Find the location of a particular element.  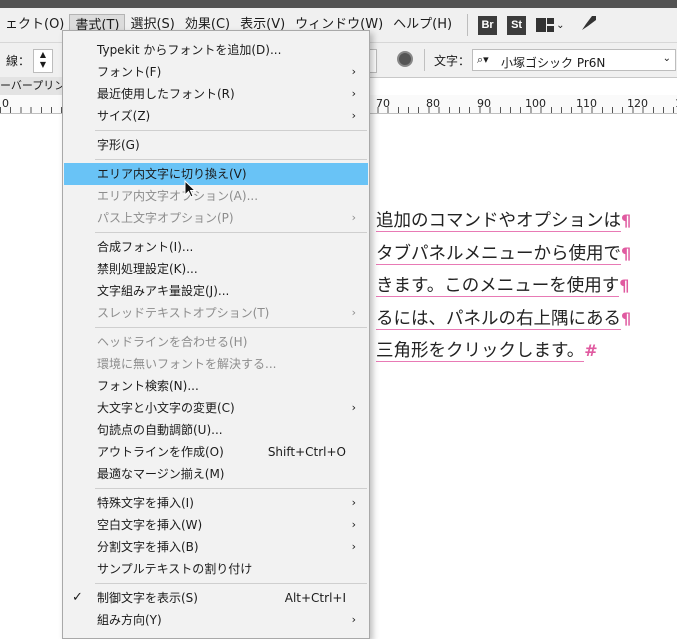

ruler-label: 0 is located at coordinates (5, 103).